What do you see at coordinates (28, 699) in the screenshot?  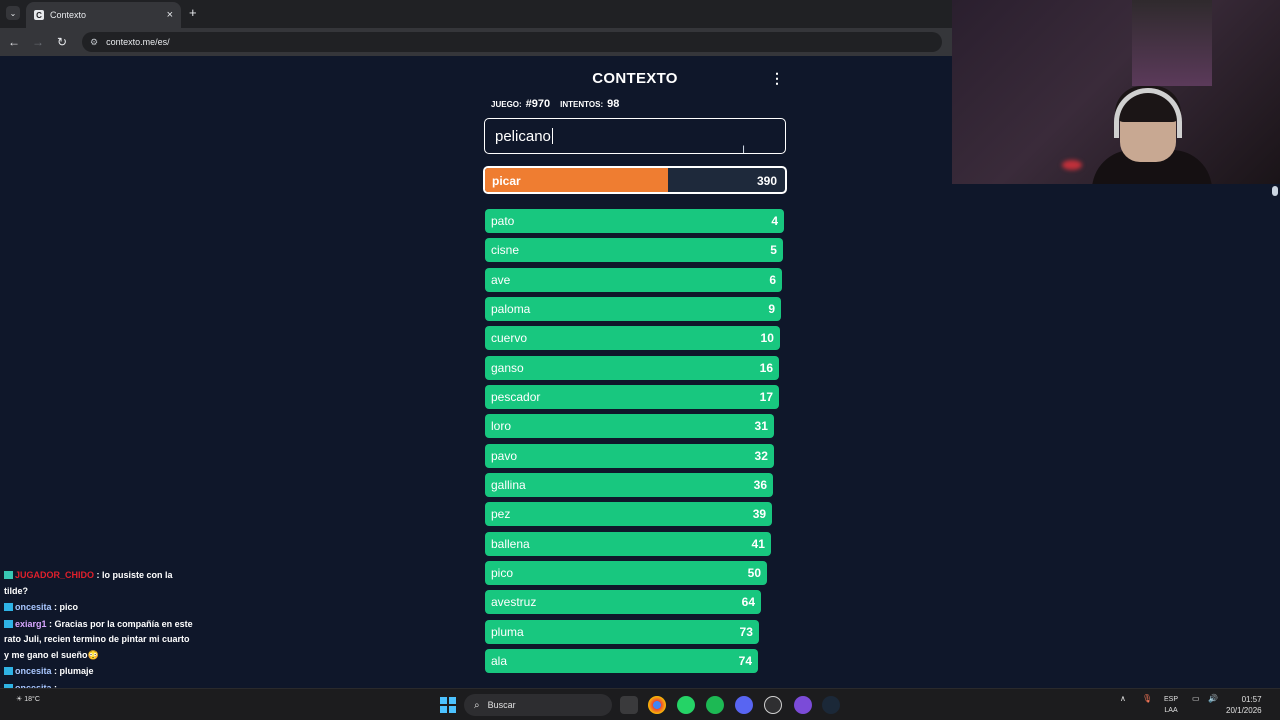 I see `weather-widget: ☀ 18°C` at bounding box center [28, 699].